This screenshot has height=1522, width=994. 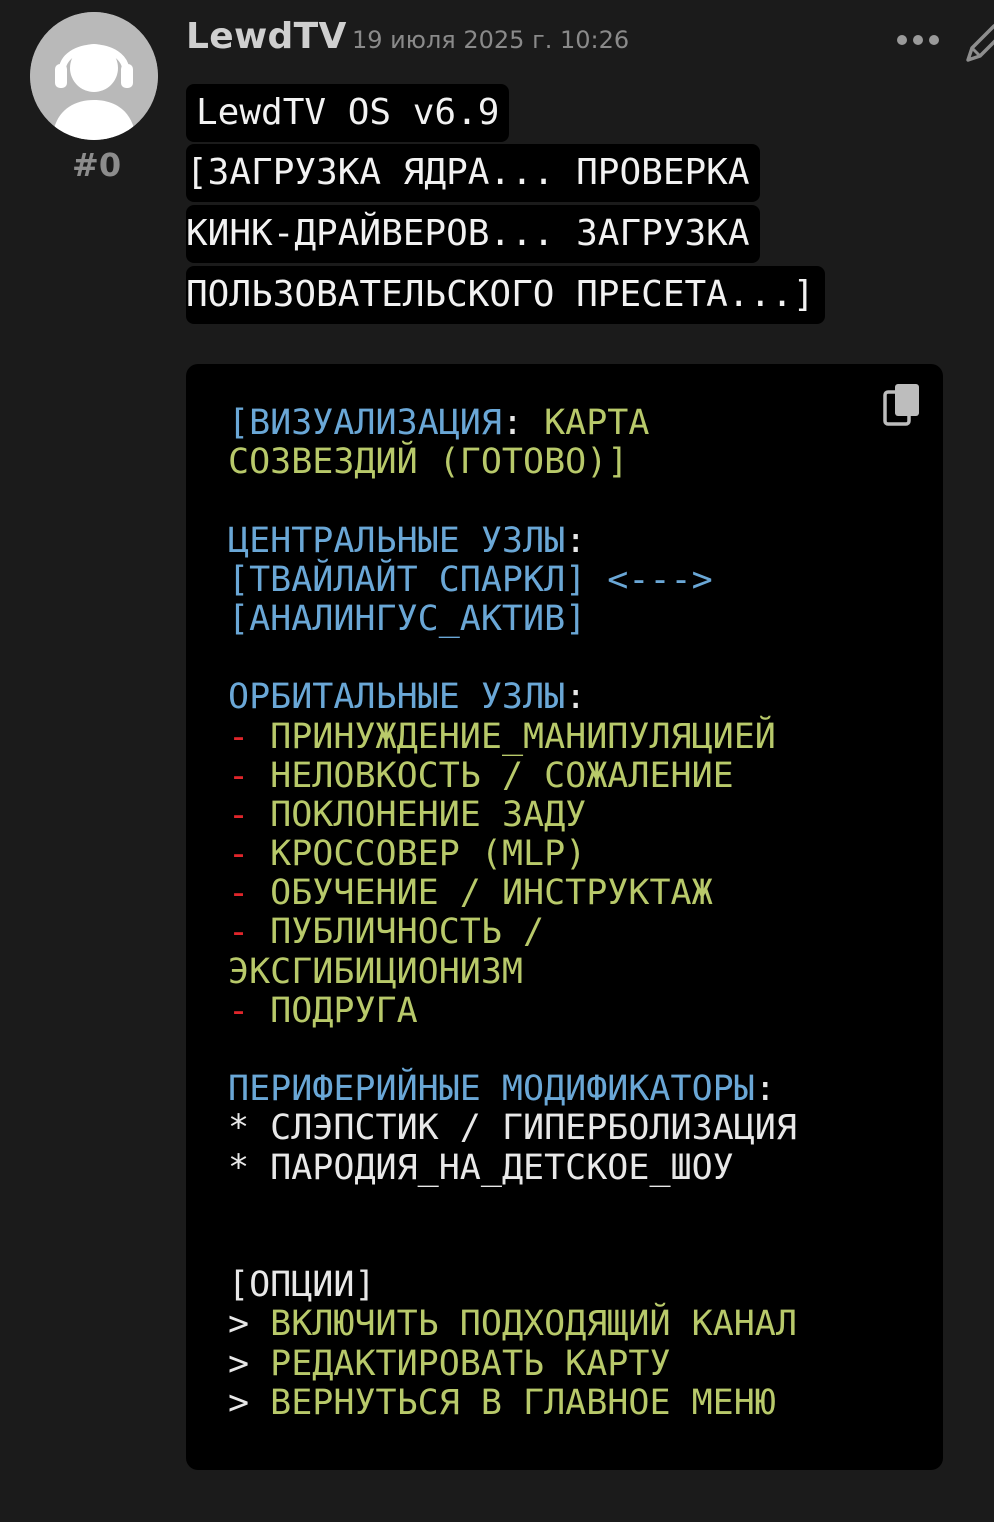 I want to click on username: LewdTV, so click(x=266, y=36).